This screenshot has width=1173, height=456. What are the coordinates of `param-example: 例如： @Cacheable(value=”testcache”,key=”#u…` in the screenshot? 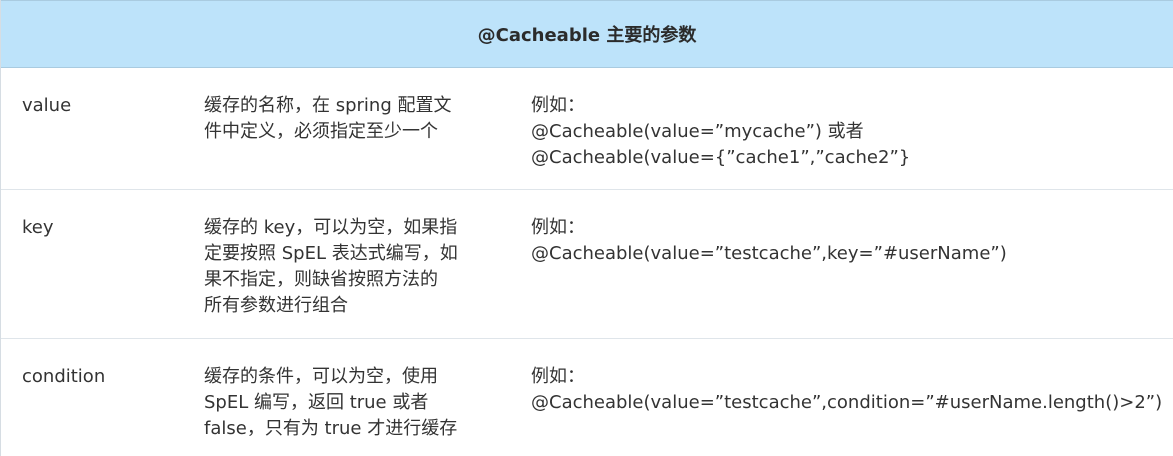 It's located at (851, 241).